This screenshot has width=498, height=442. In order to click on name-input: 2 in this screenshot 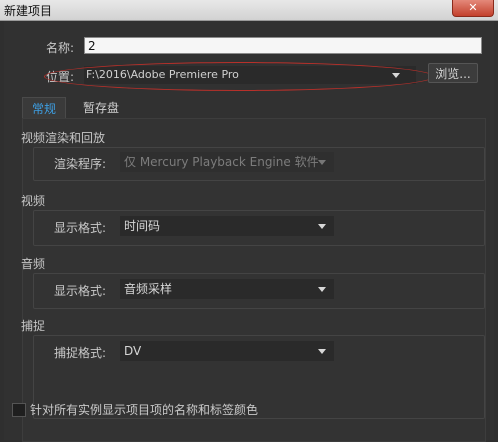, I will do `click(283, 45)`.